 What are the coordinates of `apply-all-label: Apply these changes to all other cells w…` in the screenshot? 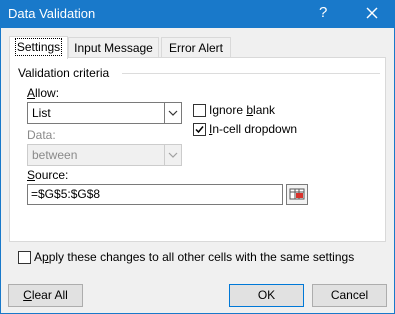 It's located at (194, 257).